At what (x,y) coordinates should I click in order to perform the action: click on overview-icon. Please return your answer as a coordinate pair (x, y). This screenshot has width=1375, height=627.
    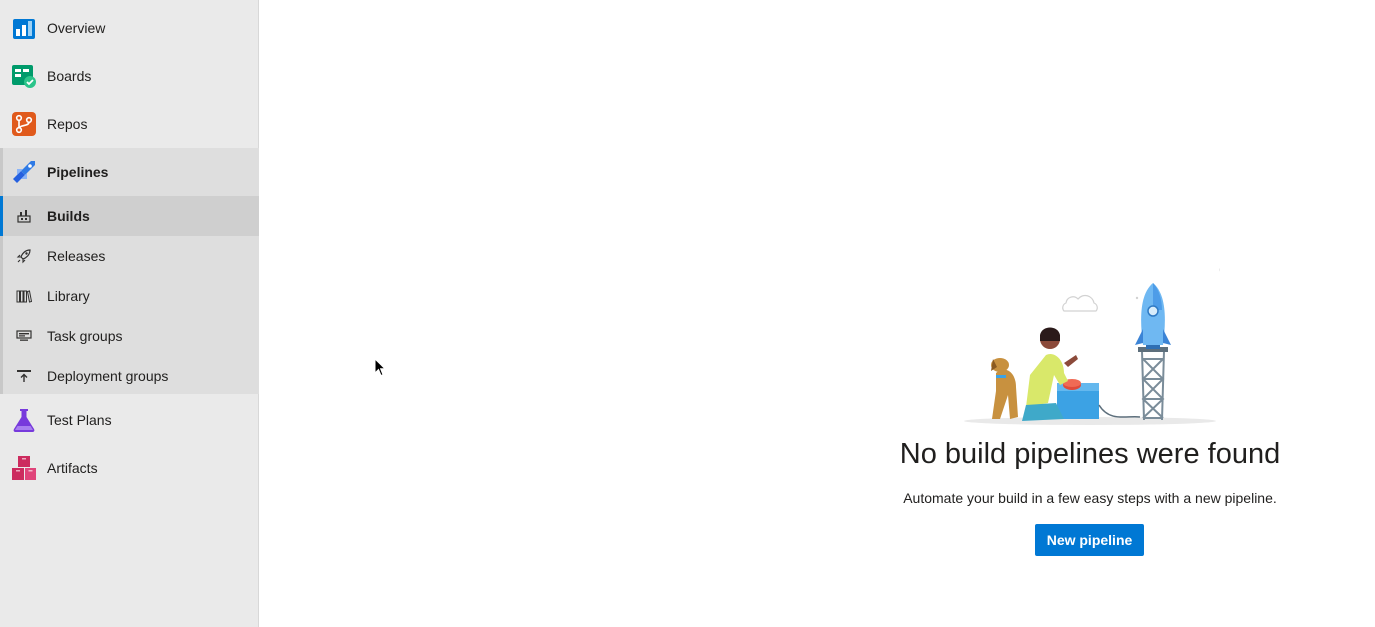
    Looking at the image, I should click on (24, 29).